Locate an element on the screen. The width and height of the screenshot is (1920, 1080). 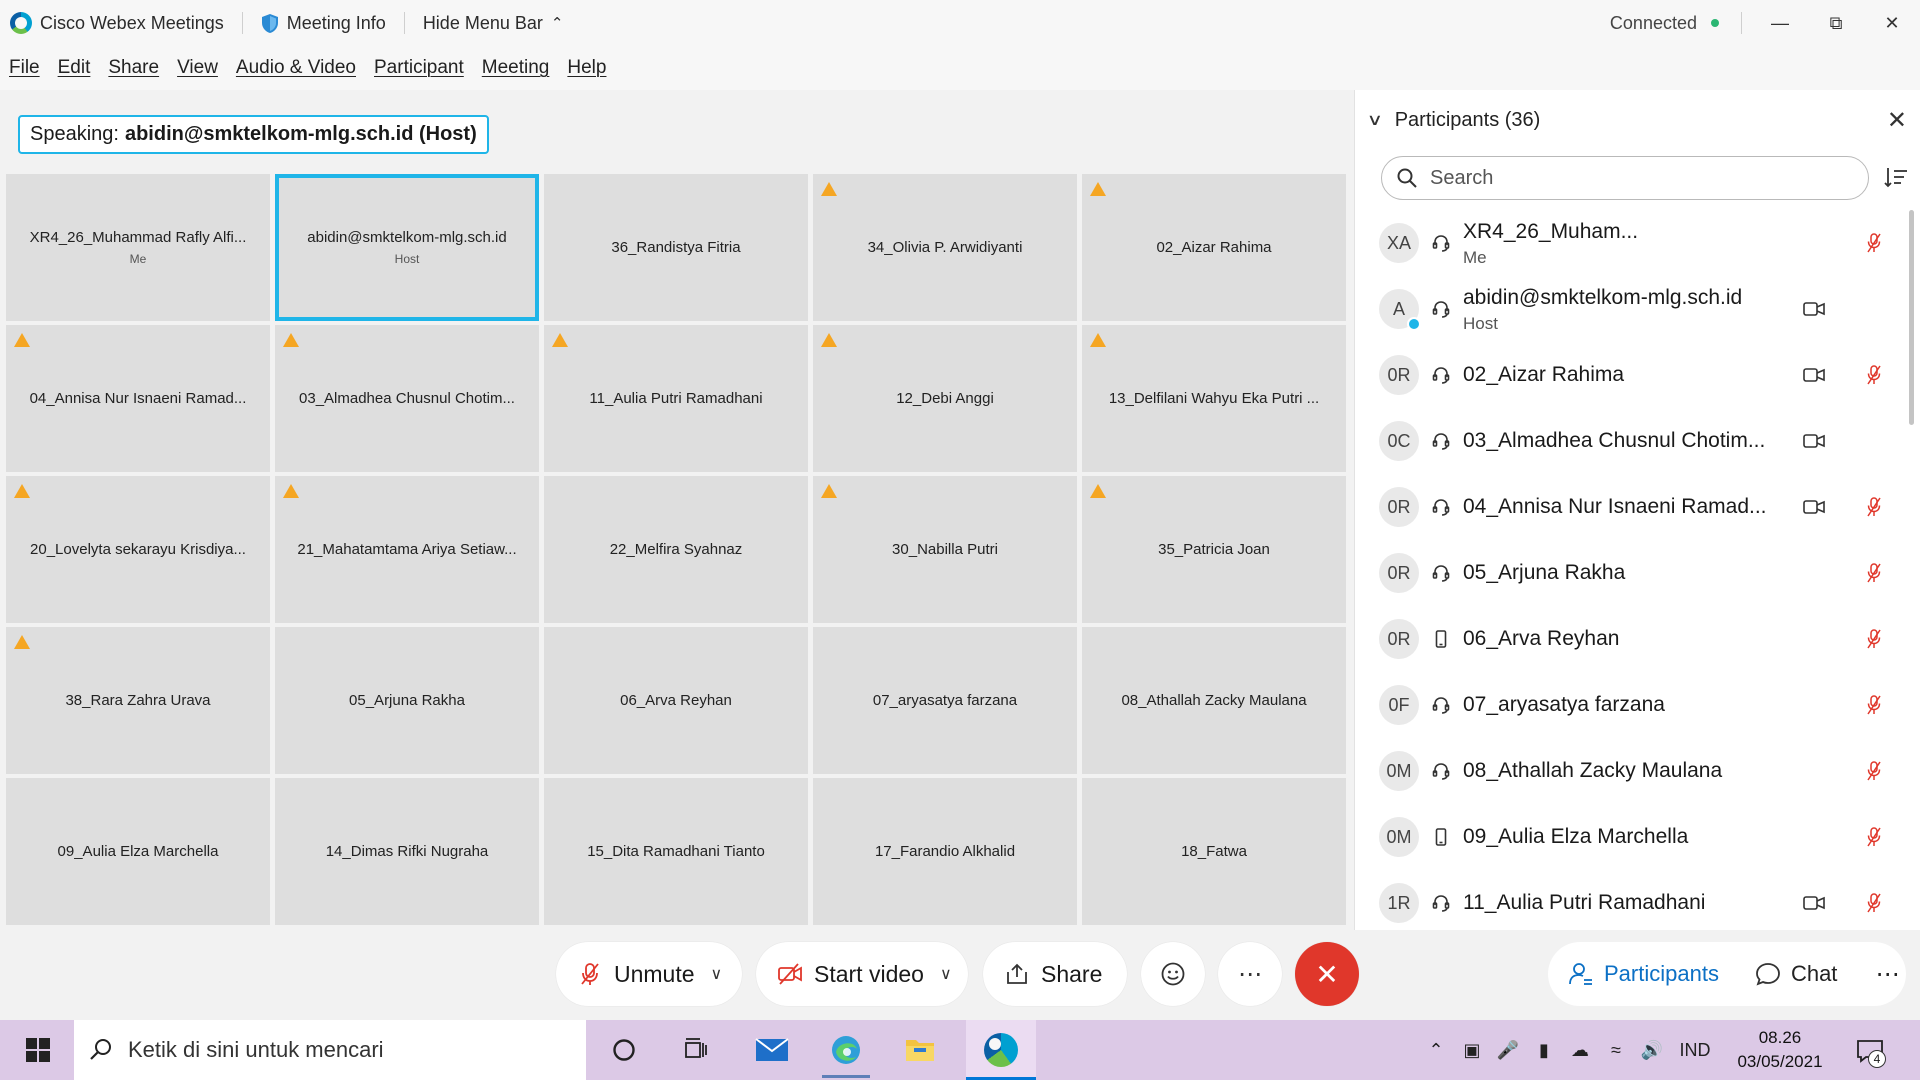
video-tile: 22_Melfira Syahnaz is located at coordinates (676, 549).